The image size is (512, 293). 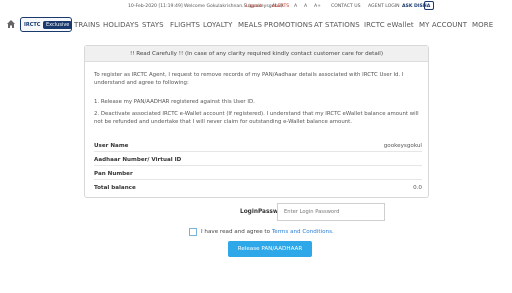 I want to click on brand-name: IRCTC, so click(x=32, y=25).